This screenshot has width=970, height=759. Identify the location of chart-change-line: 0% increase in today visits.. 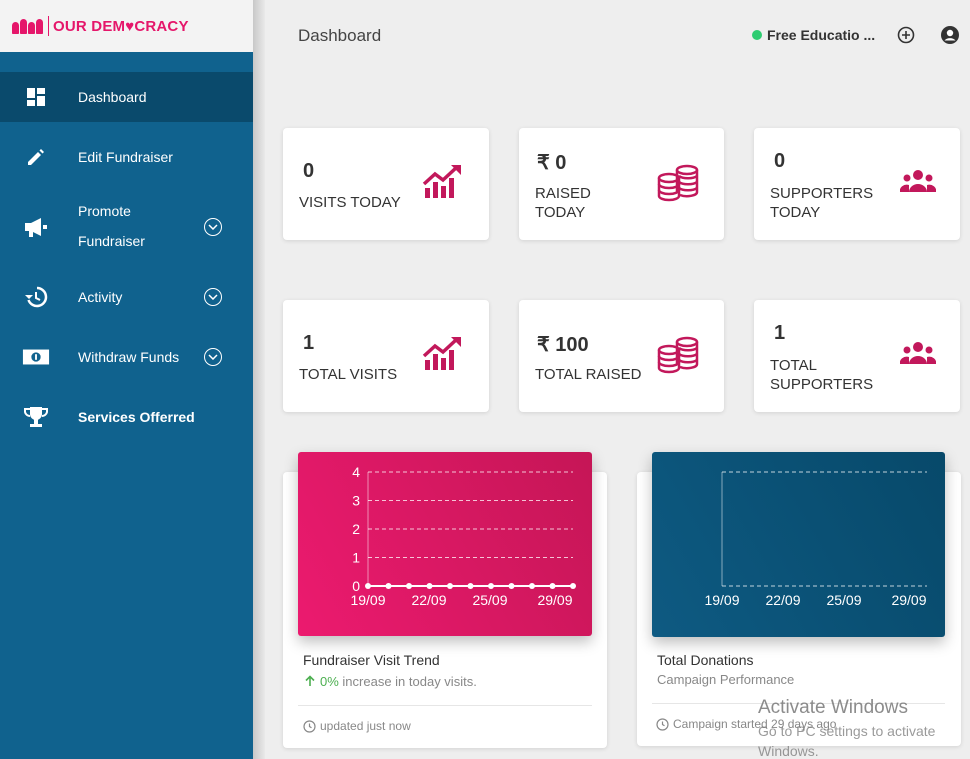
(390, 681).